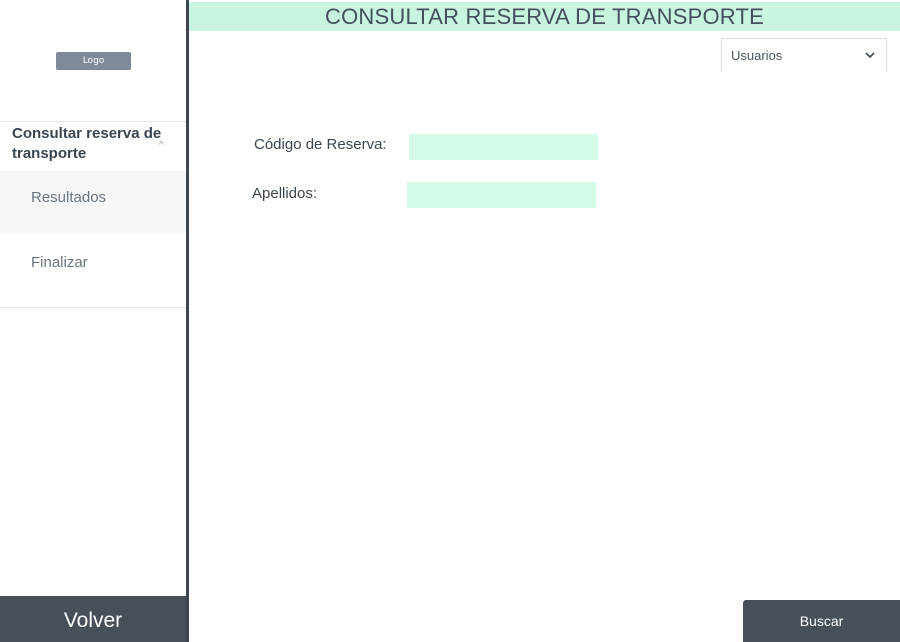  What do you see at coordinates (503, 147) in the screenshot?
I see `codigo-input` at bounding box center [503, 147].